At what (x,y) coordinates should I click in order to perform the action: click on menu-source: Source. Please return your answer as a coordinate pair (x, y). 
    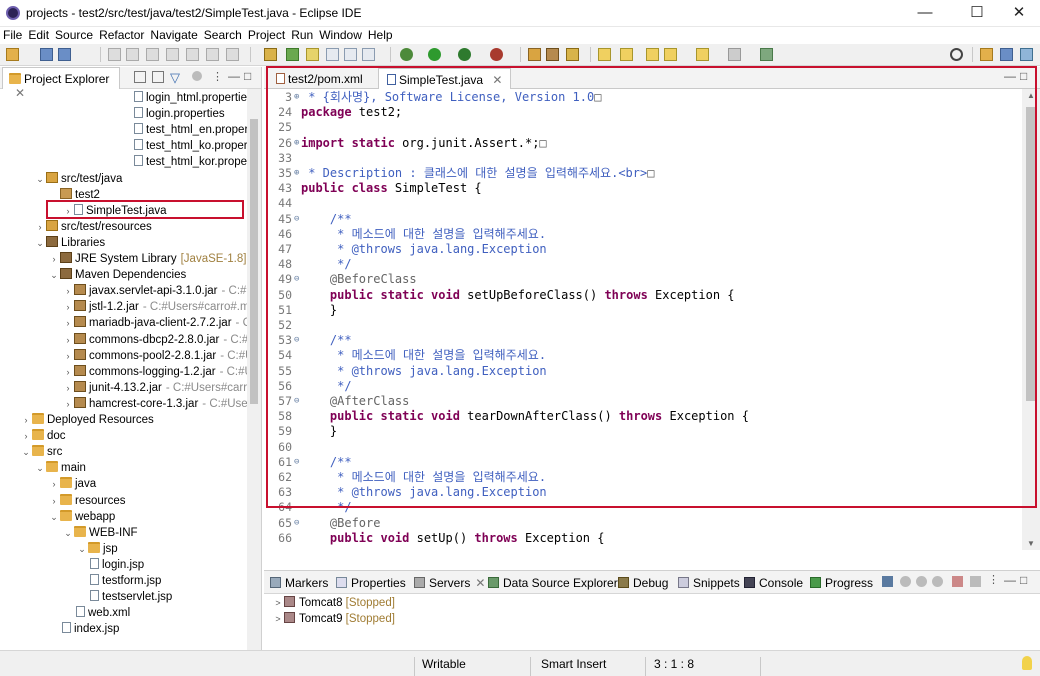
    Looking at the image, I should click on (74, 35).